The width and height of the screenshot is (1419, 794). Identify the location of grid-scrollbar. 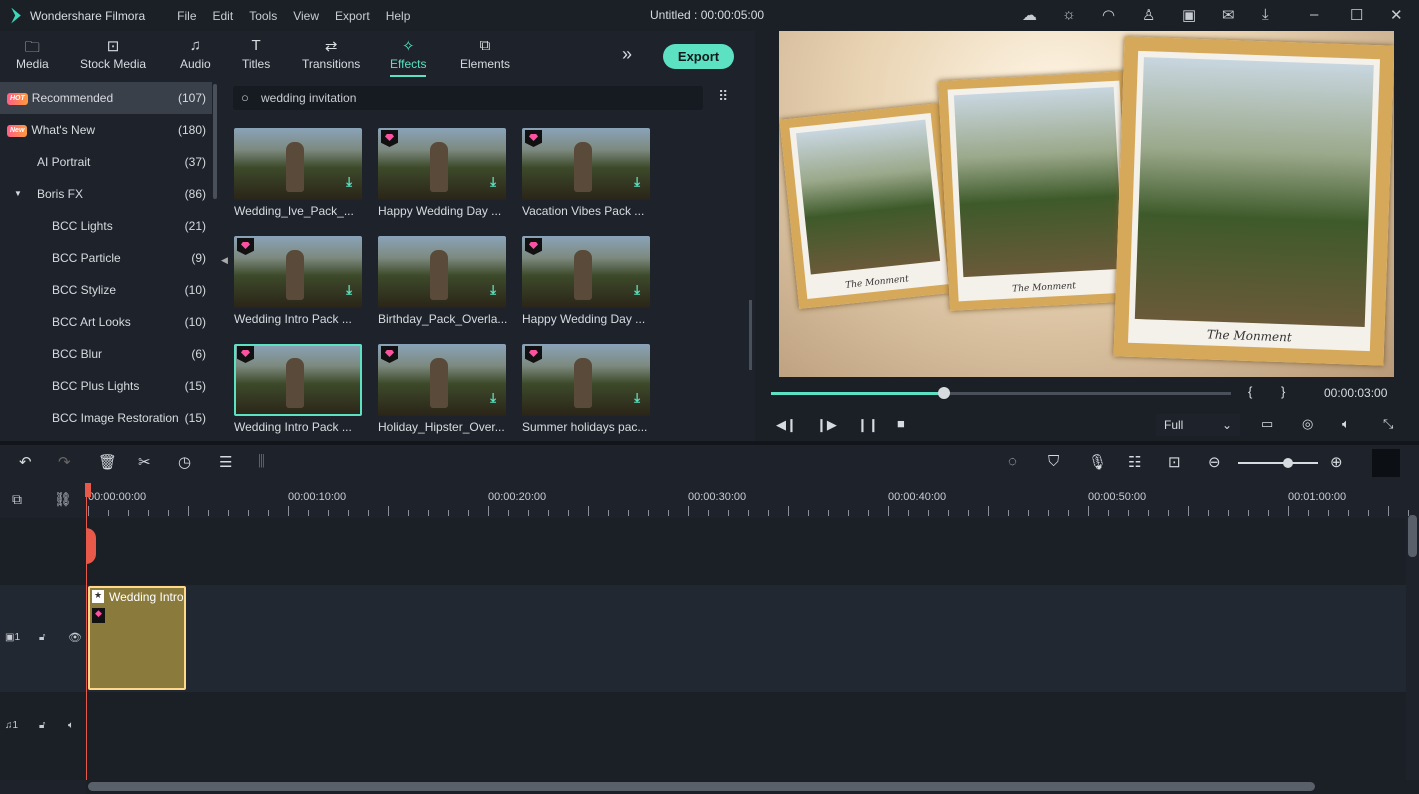
(750, 335).